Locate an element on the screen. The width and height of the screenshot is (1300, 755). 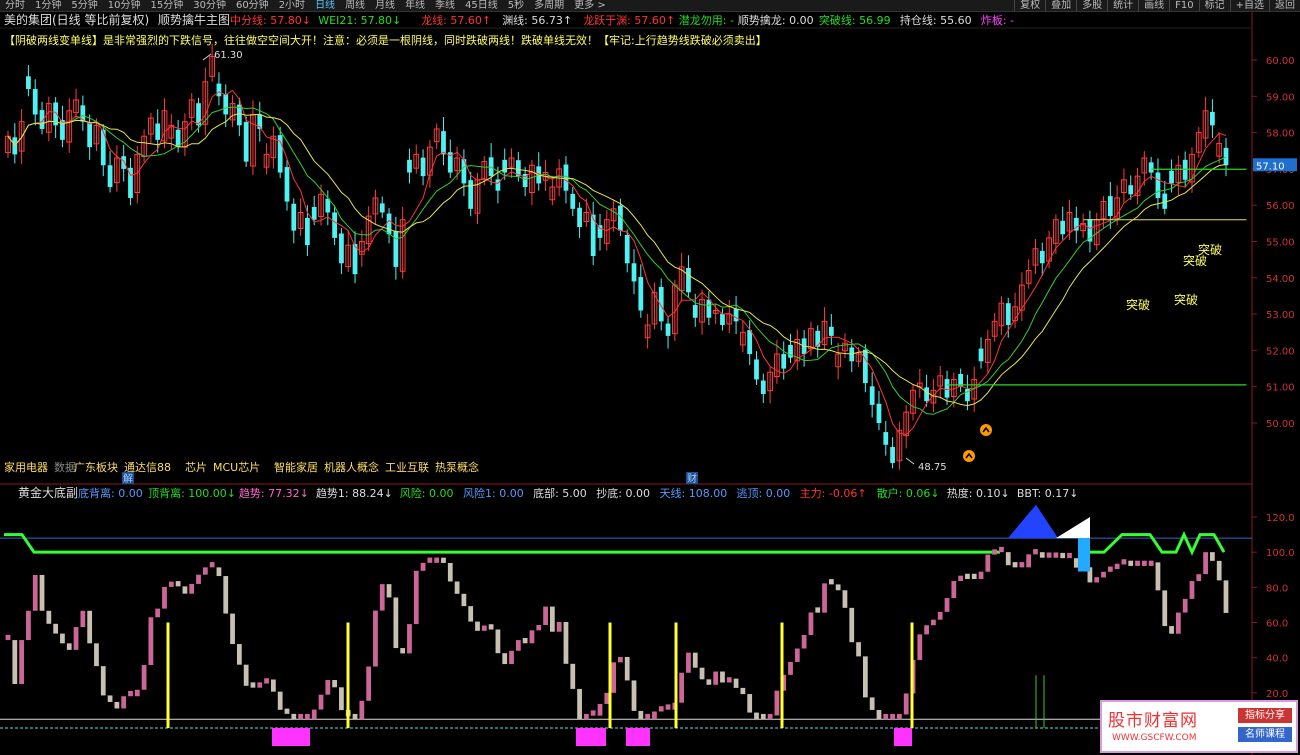
sub-header-item-8: 天线: 108.00 is located at coordinates (694, 493).